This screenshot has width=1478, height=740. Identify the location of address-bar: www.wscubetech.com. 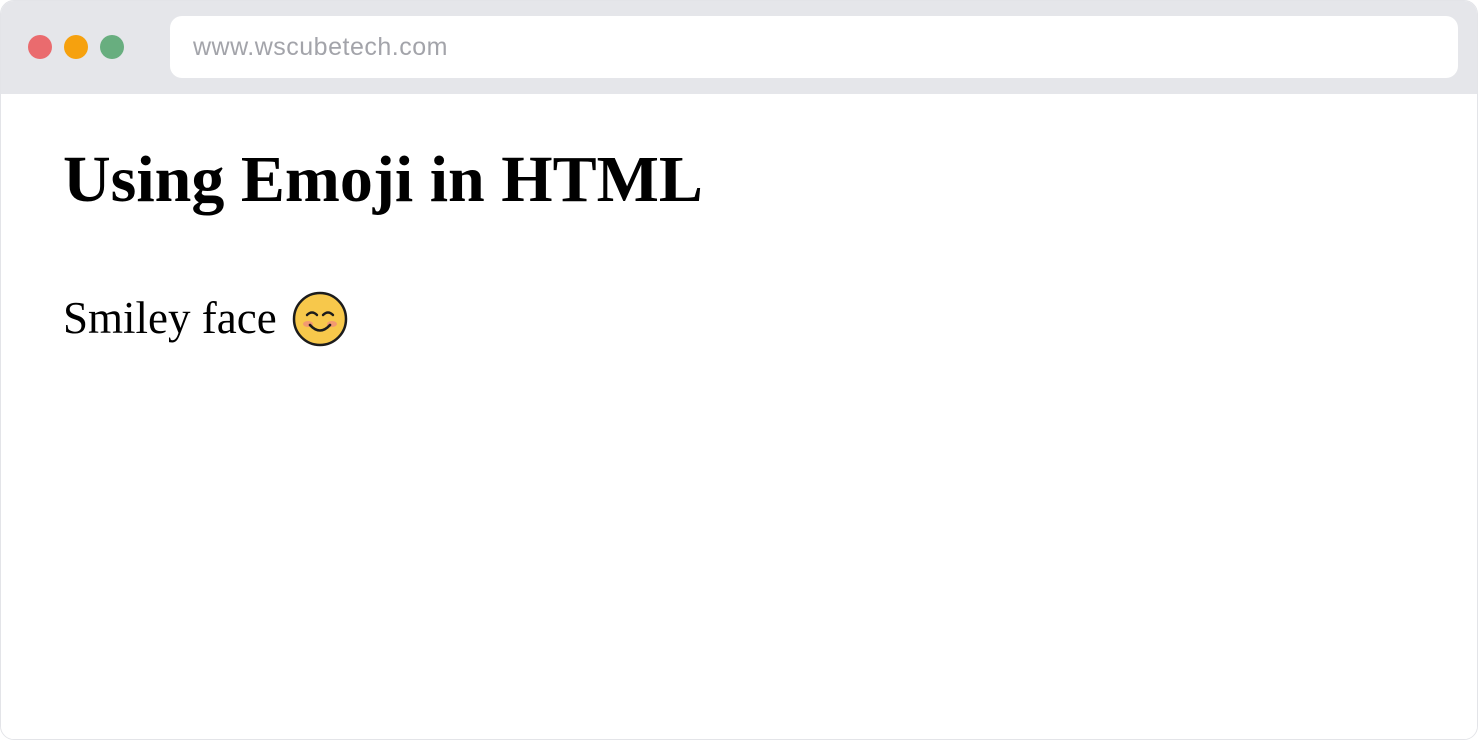
(814, 47).